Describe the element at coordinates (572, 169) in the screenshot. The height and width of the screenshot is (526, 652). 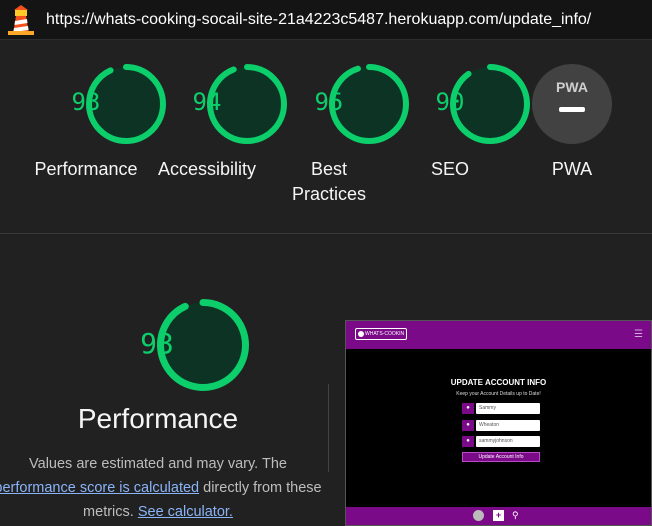
I see `category-label-pwa: PWA` at that location.